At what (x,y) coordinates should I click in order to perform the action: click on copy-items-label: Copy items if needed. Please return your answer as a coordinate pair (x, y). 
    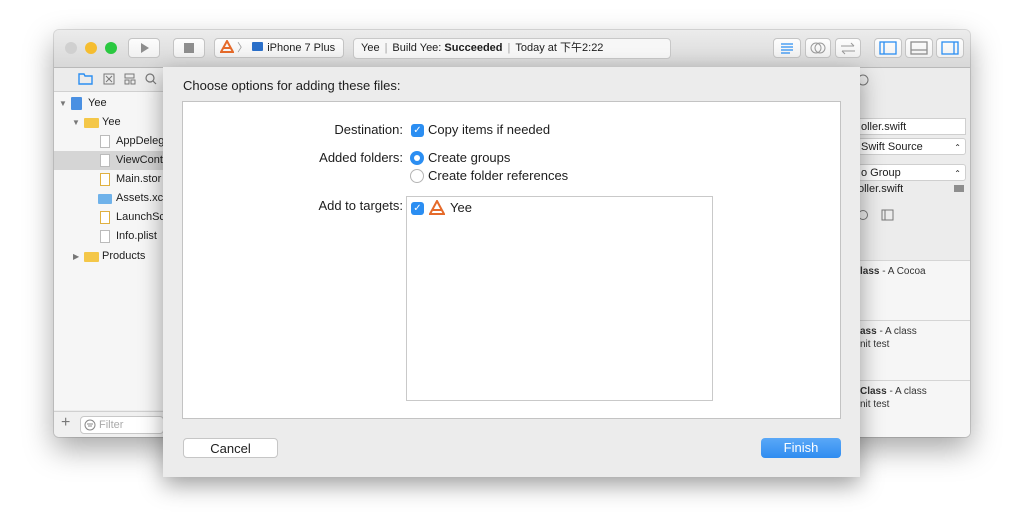
    Looking at the image, I should click on (489, 129).